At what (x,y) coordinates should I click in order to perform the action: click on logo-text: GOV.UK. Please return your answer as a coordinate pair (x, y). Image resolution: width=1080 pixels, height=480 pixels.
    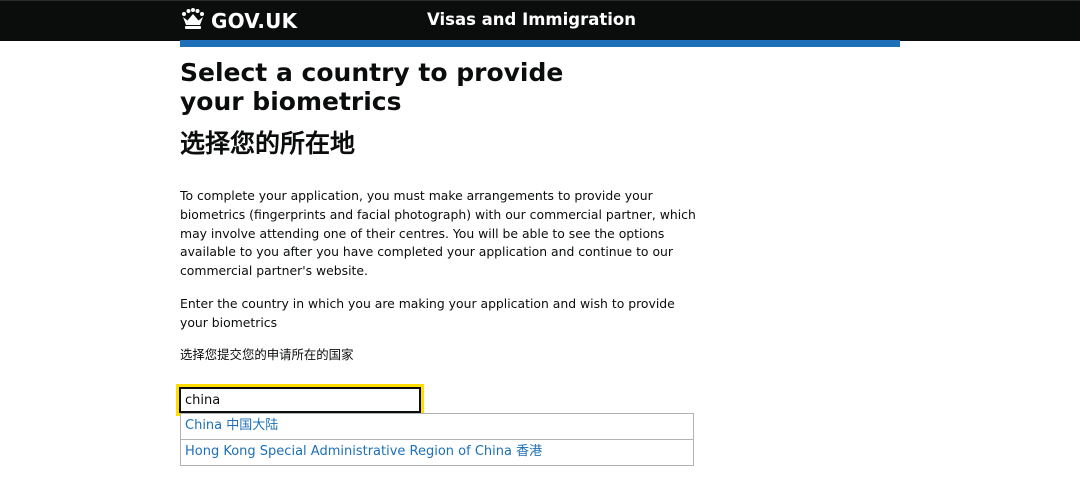
    Looking at the image, I should click on (254, 21).